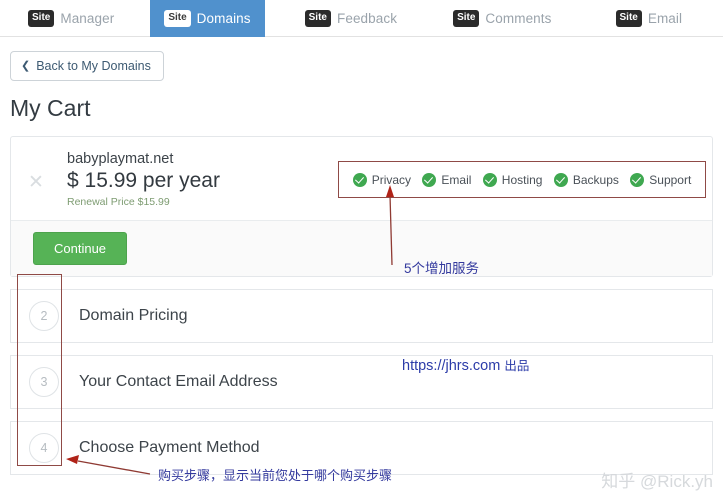  I want to click on service-privacy: Privacy, so click(382, 179).